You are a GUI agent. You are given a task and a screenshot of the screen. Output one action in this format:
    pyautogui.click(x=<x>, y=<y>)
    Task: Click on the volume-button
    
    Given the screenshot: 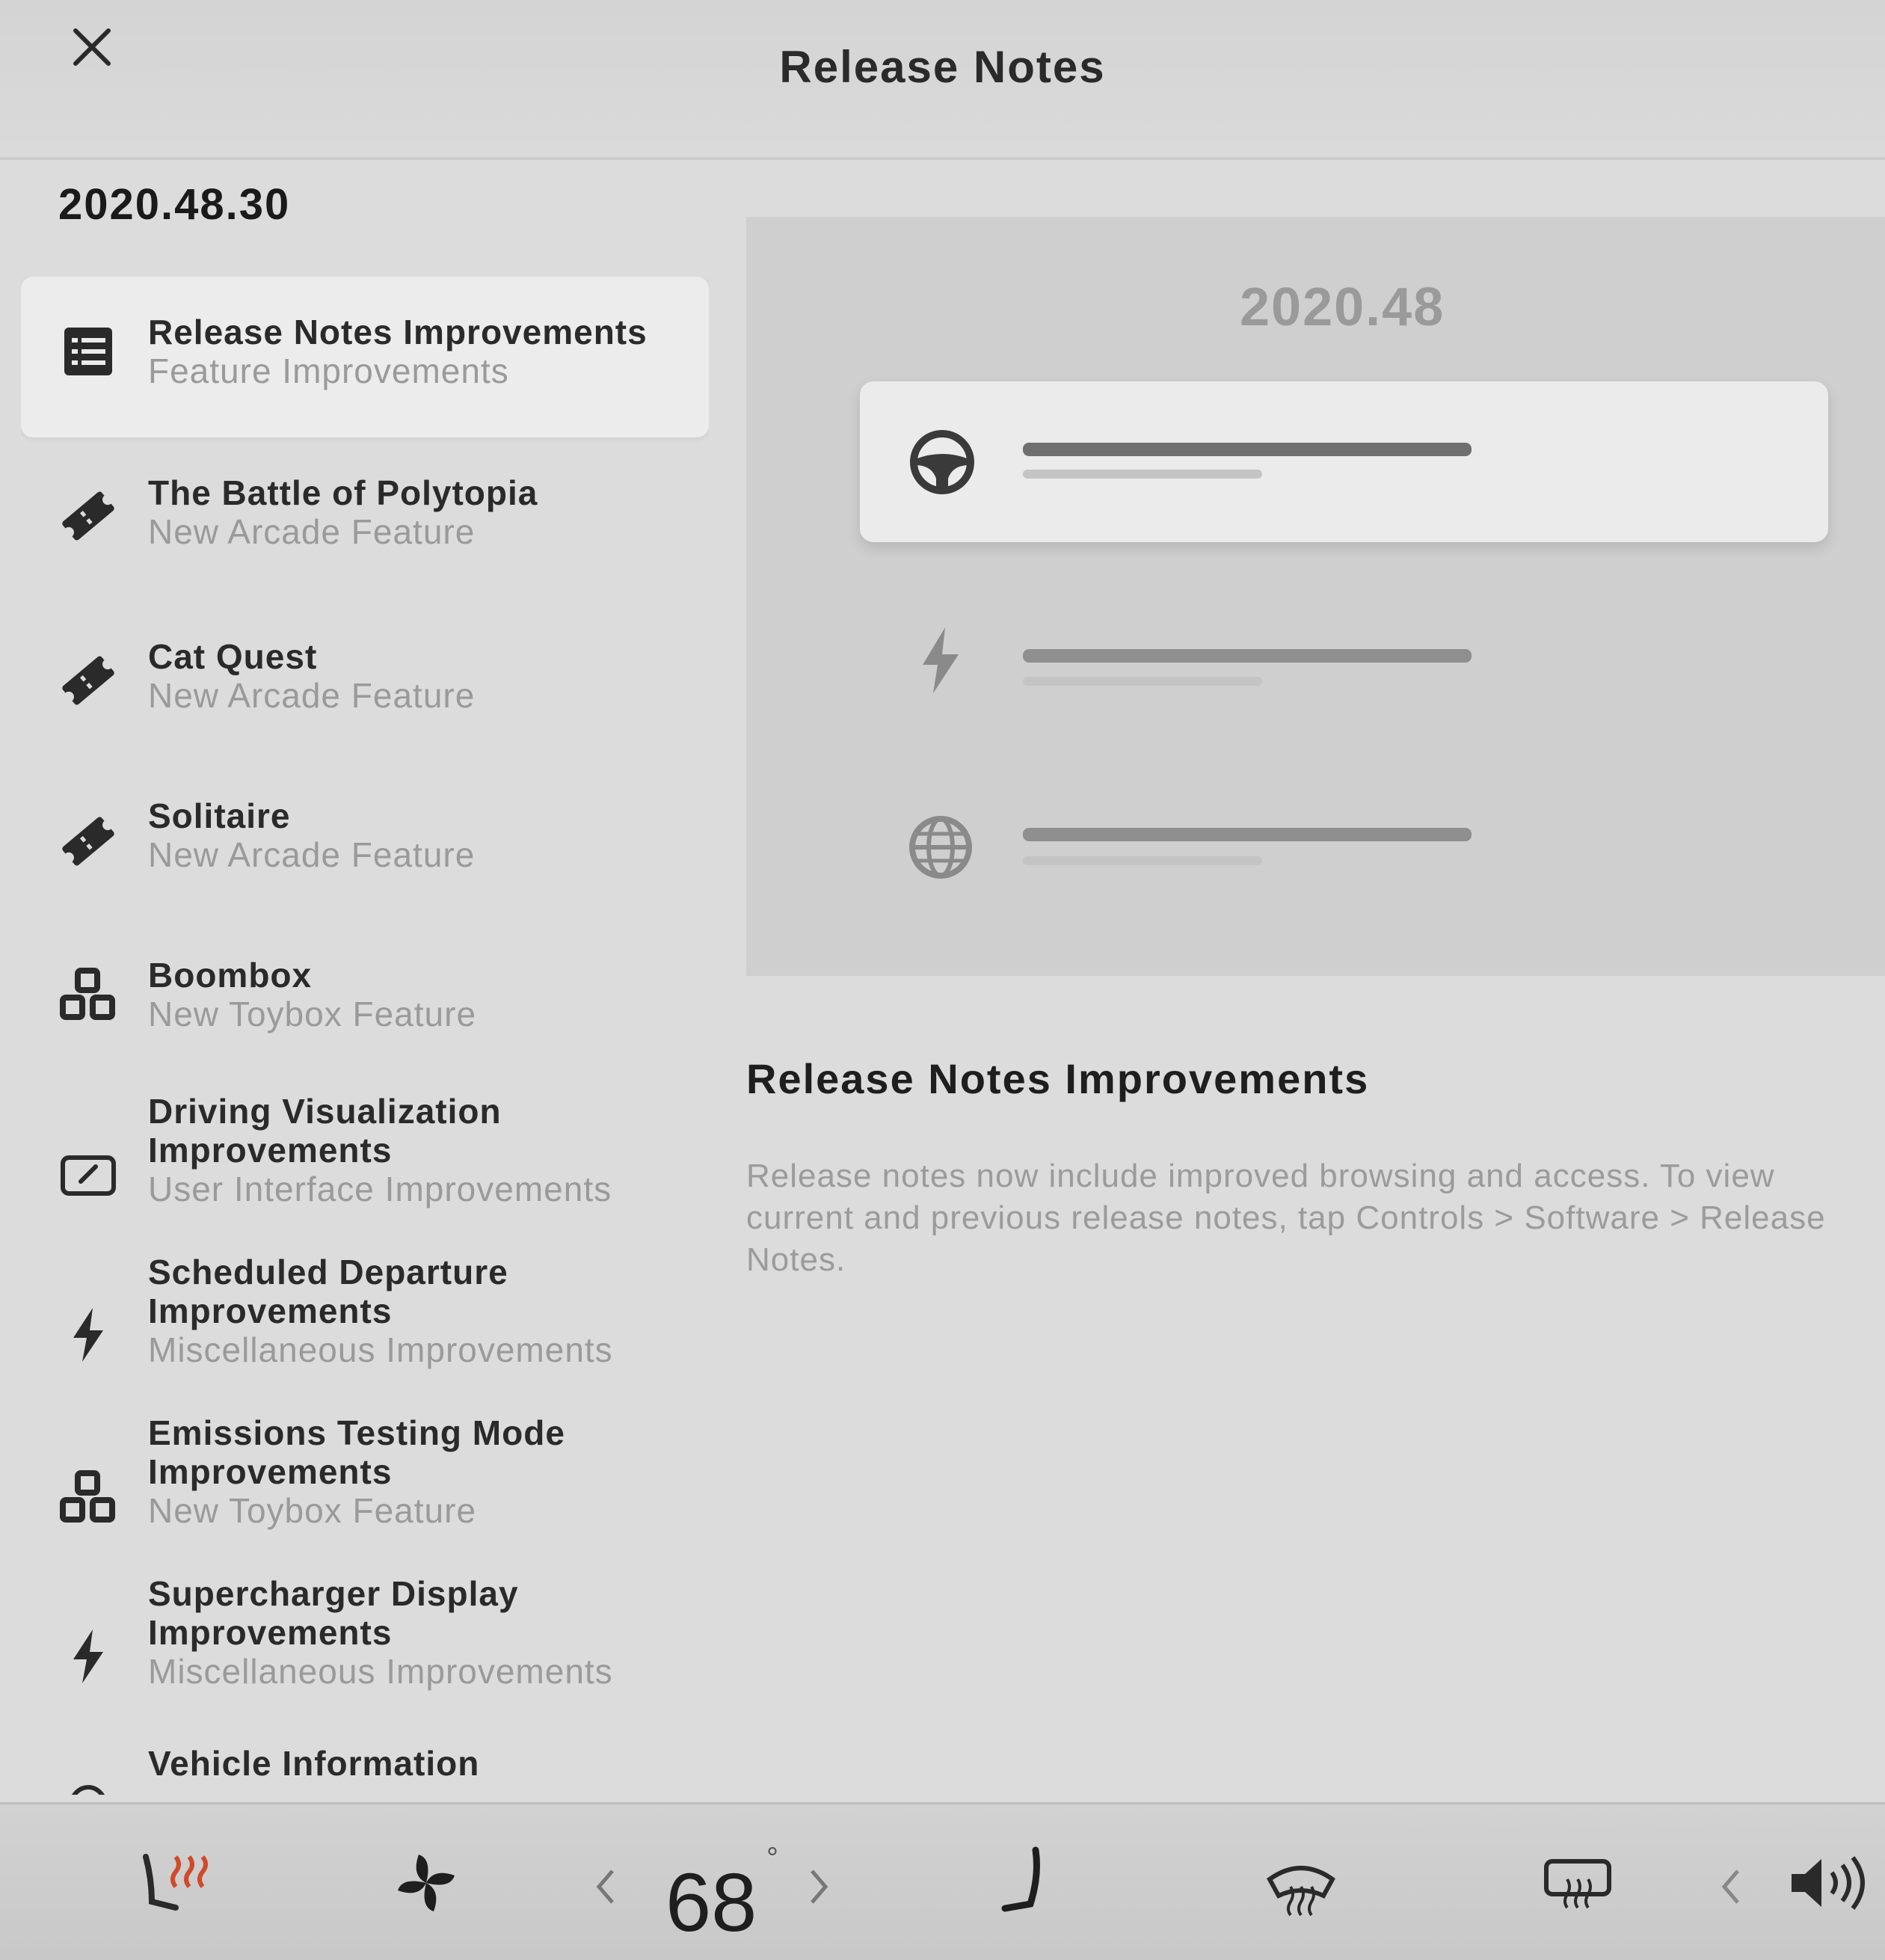 What is the action you would take?
    pyautogui.click(x=1828, y=1883)
    